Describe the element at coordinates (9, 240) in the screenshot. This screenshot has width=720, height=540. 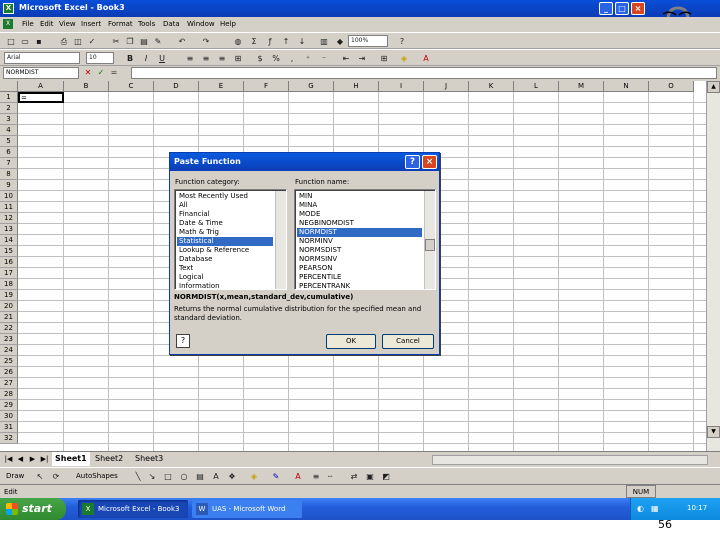
I see `row-header-14: 14` at that location.